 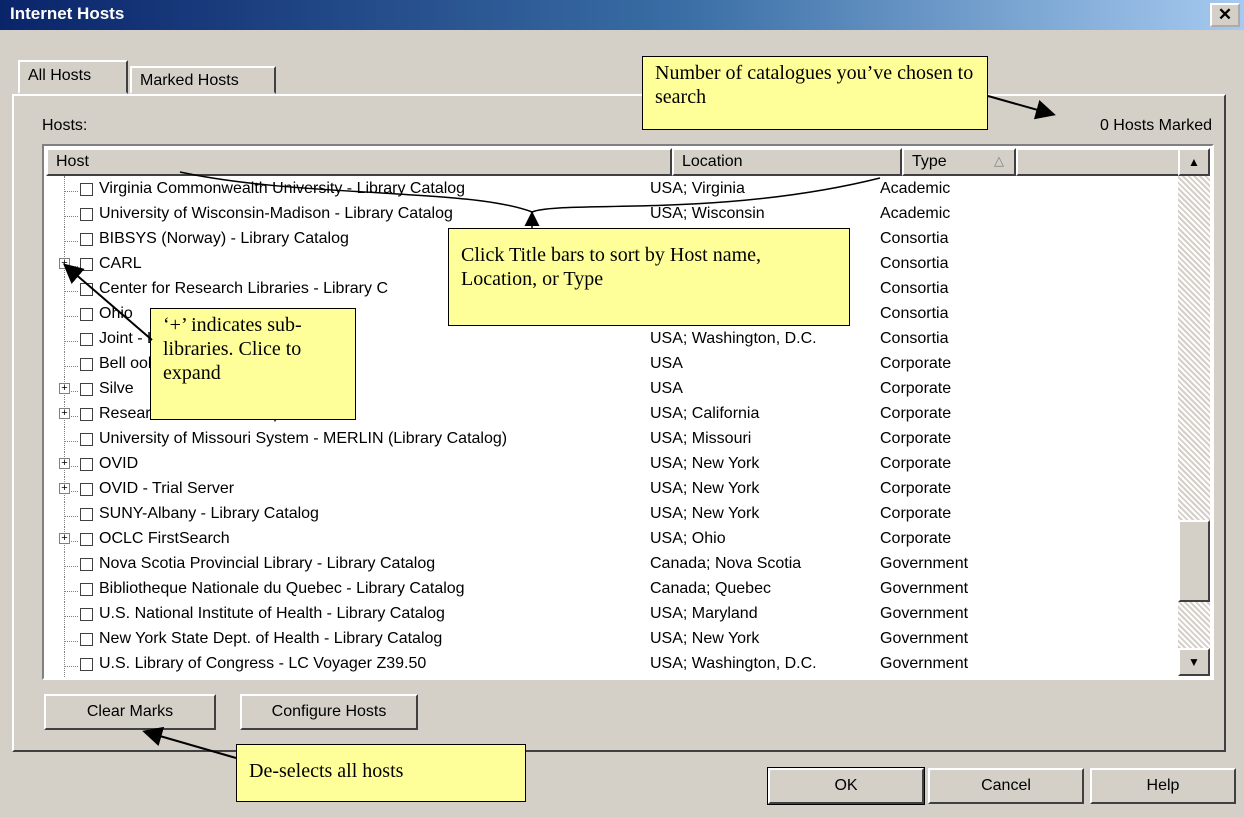 I want to click on cancel-button: Cancel, so click(x=1006, y=786).